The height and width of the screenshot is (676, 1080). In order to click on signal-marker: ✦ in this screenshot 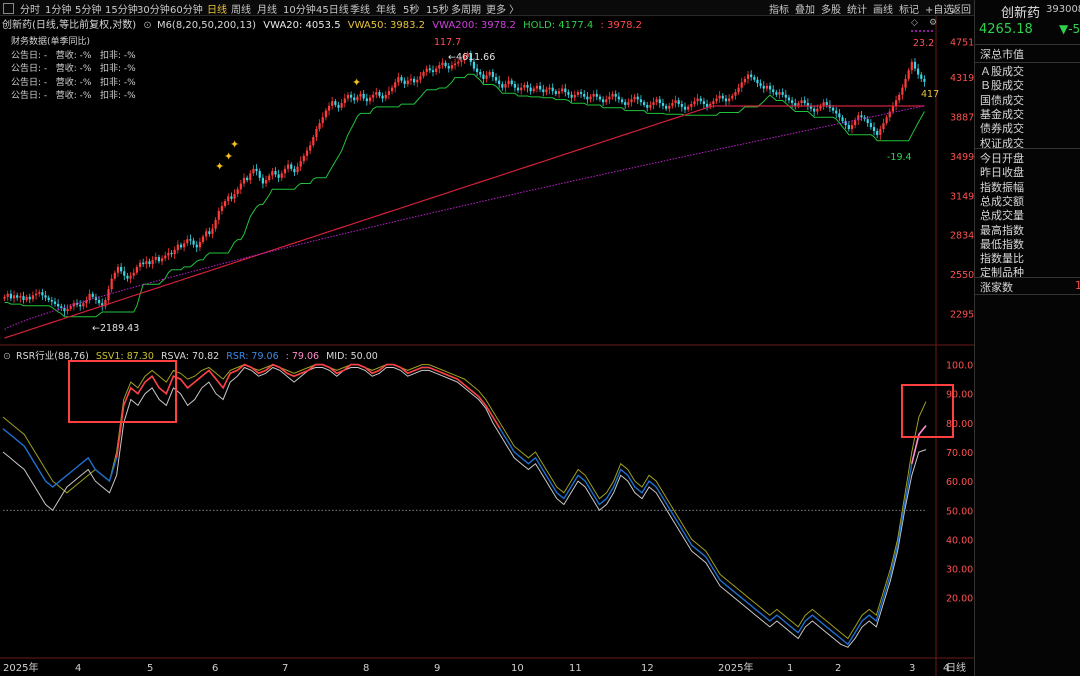, I will do `click(228, 156)`.